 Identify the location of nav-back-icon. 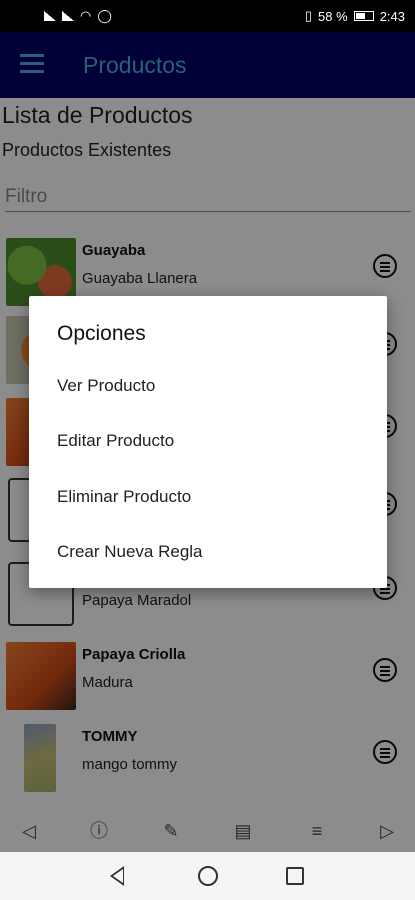
(117, 876).